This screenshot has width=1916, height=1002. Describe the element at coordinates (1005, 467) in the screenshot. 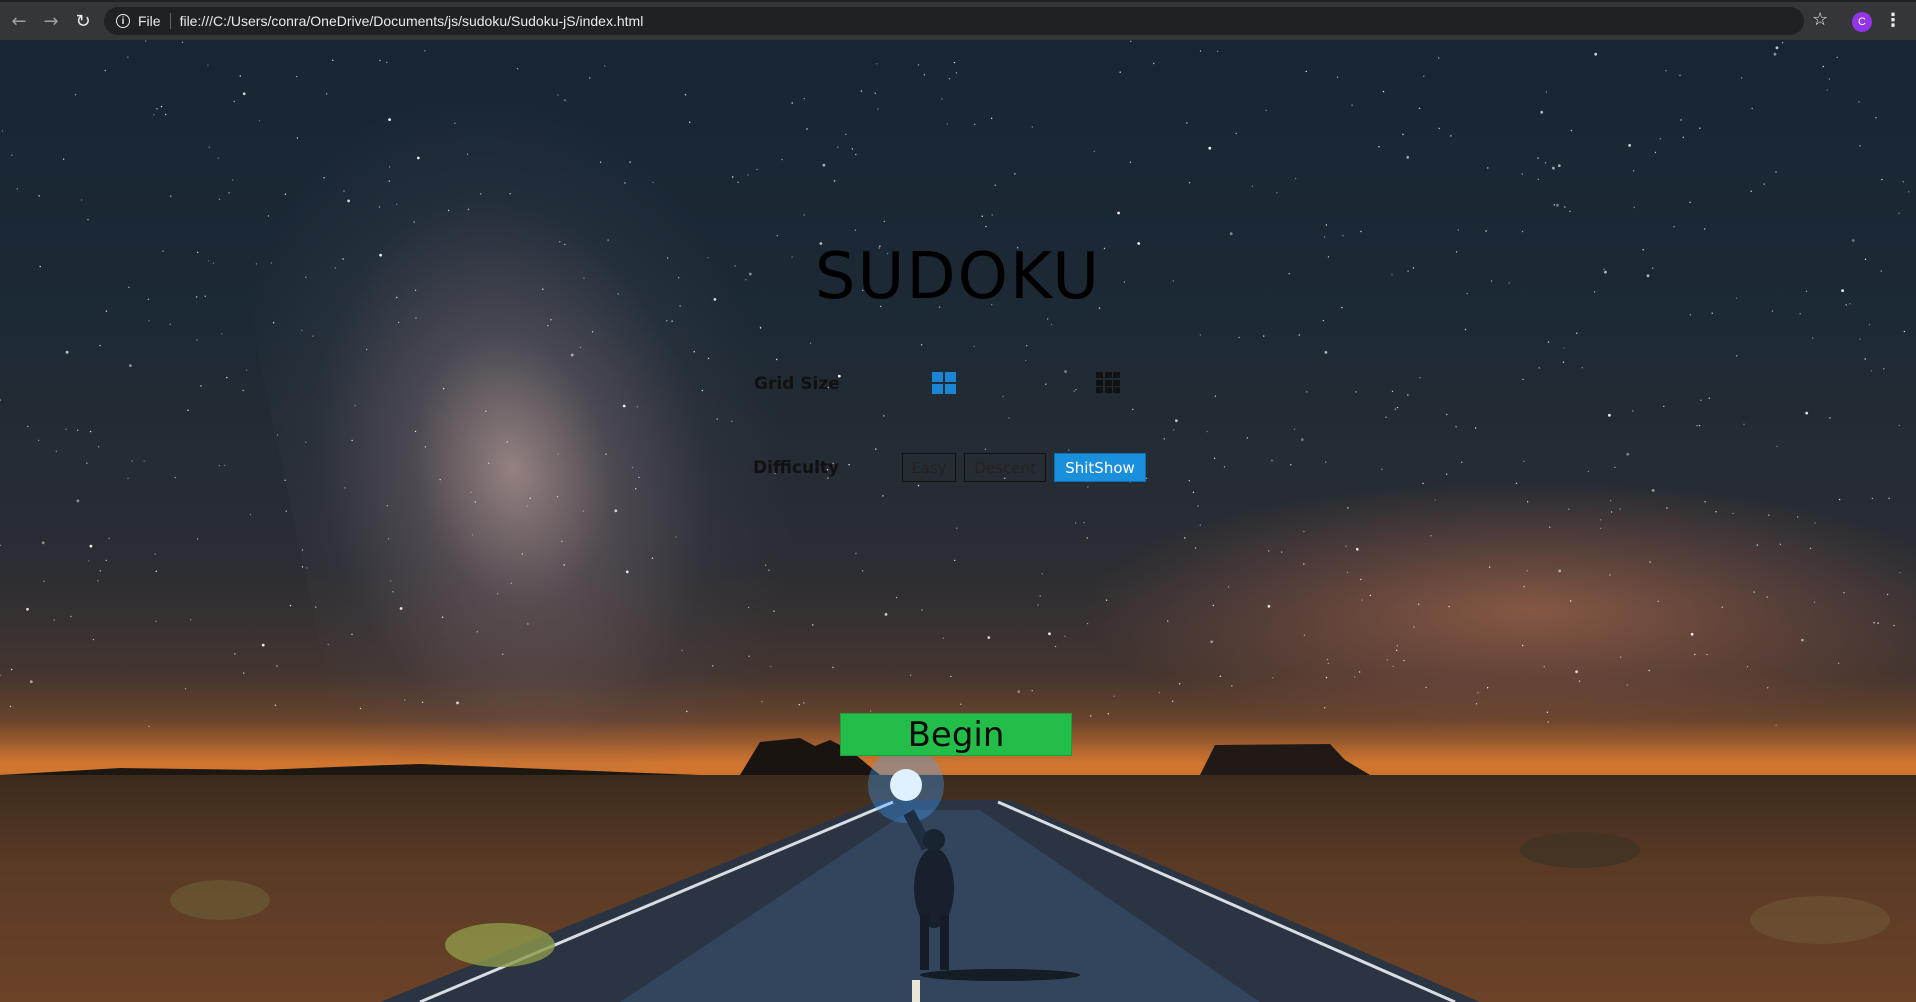

I see `difficulty-descent-button: Descent` at that location.